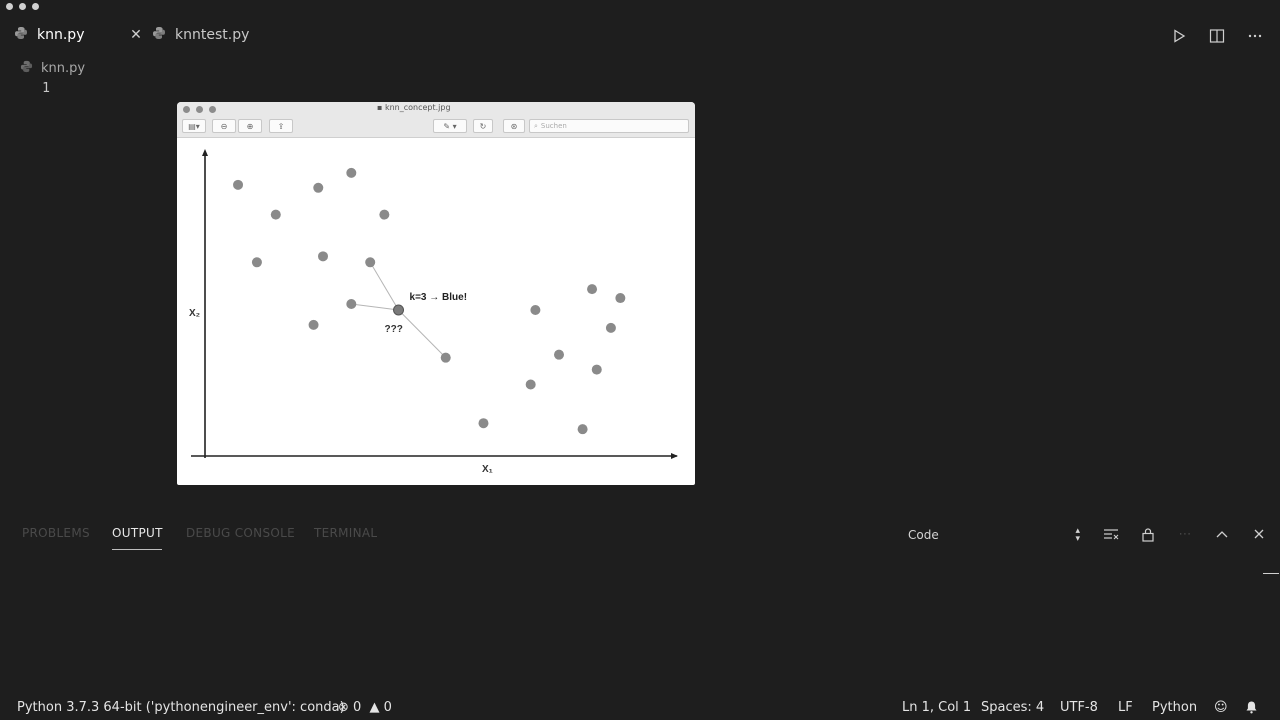  What do you see at coordinates (674, 456) in the screenshot?
I see `x-axis-arrow` at bounding box center [674, 456].